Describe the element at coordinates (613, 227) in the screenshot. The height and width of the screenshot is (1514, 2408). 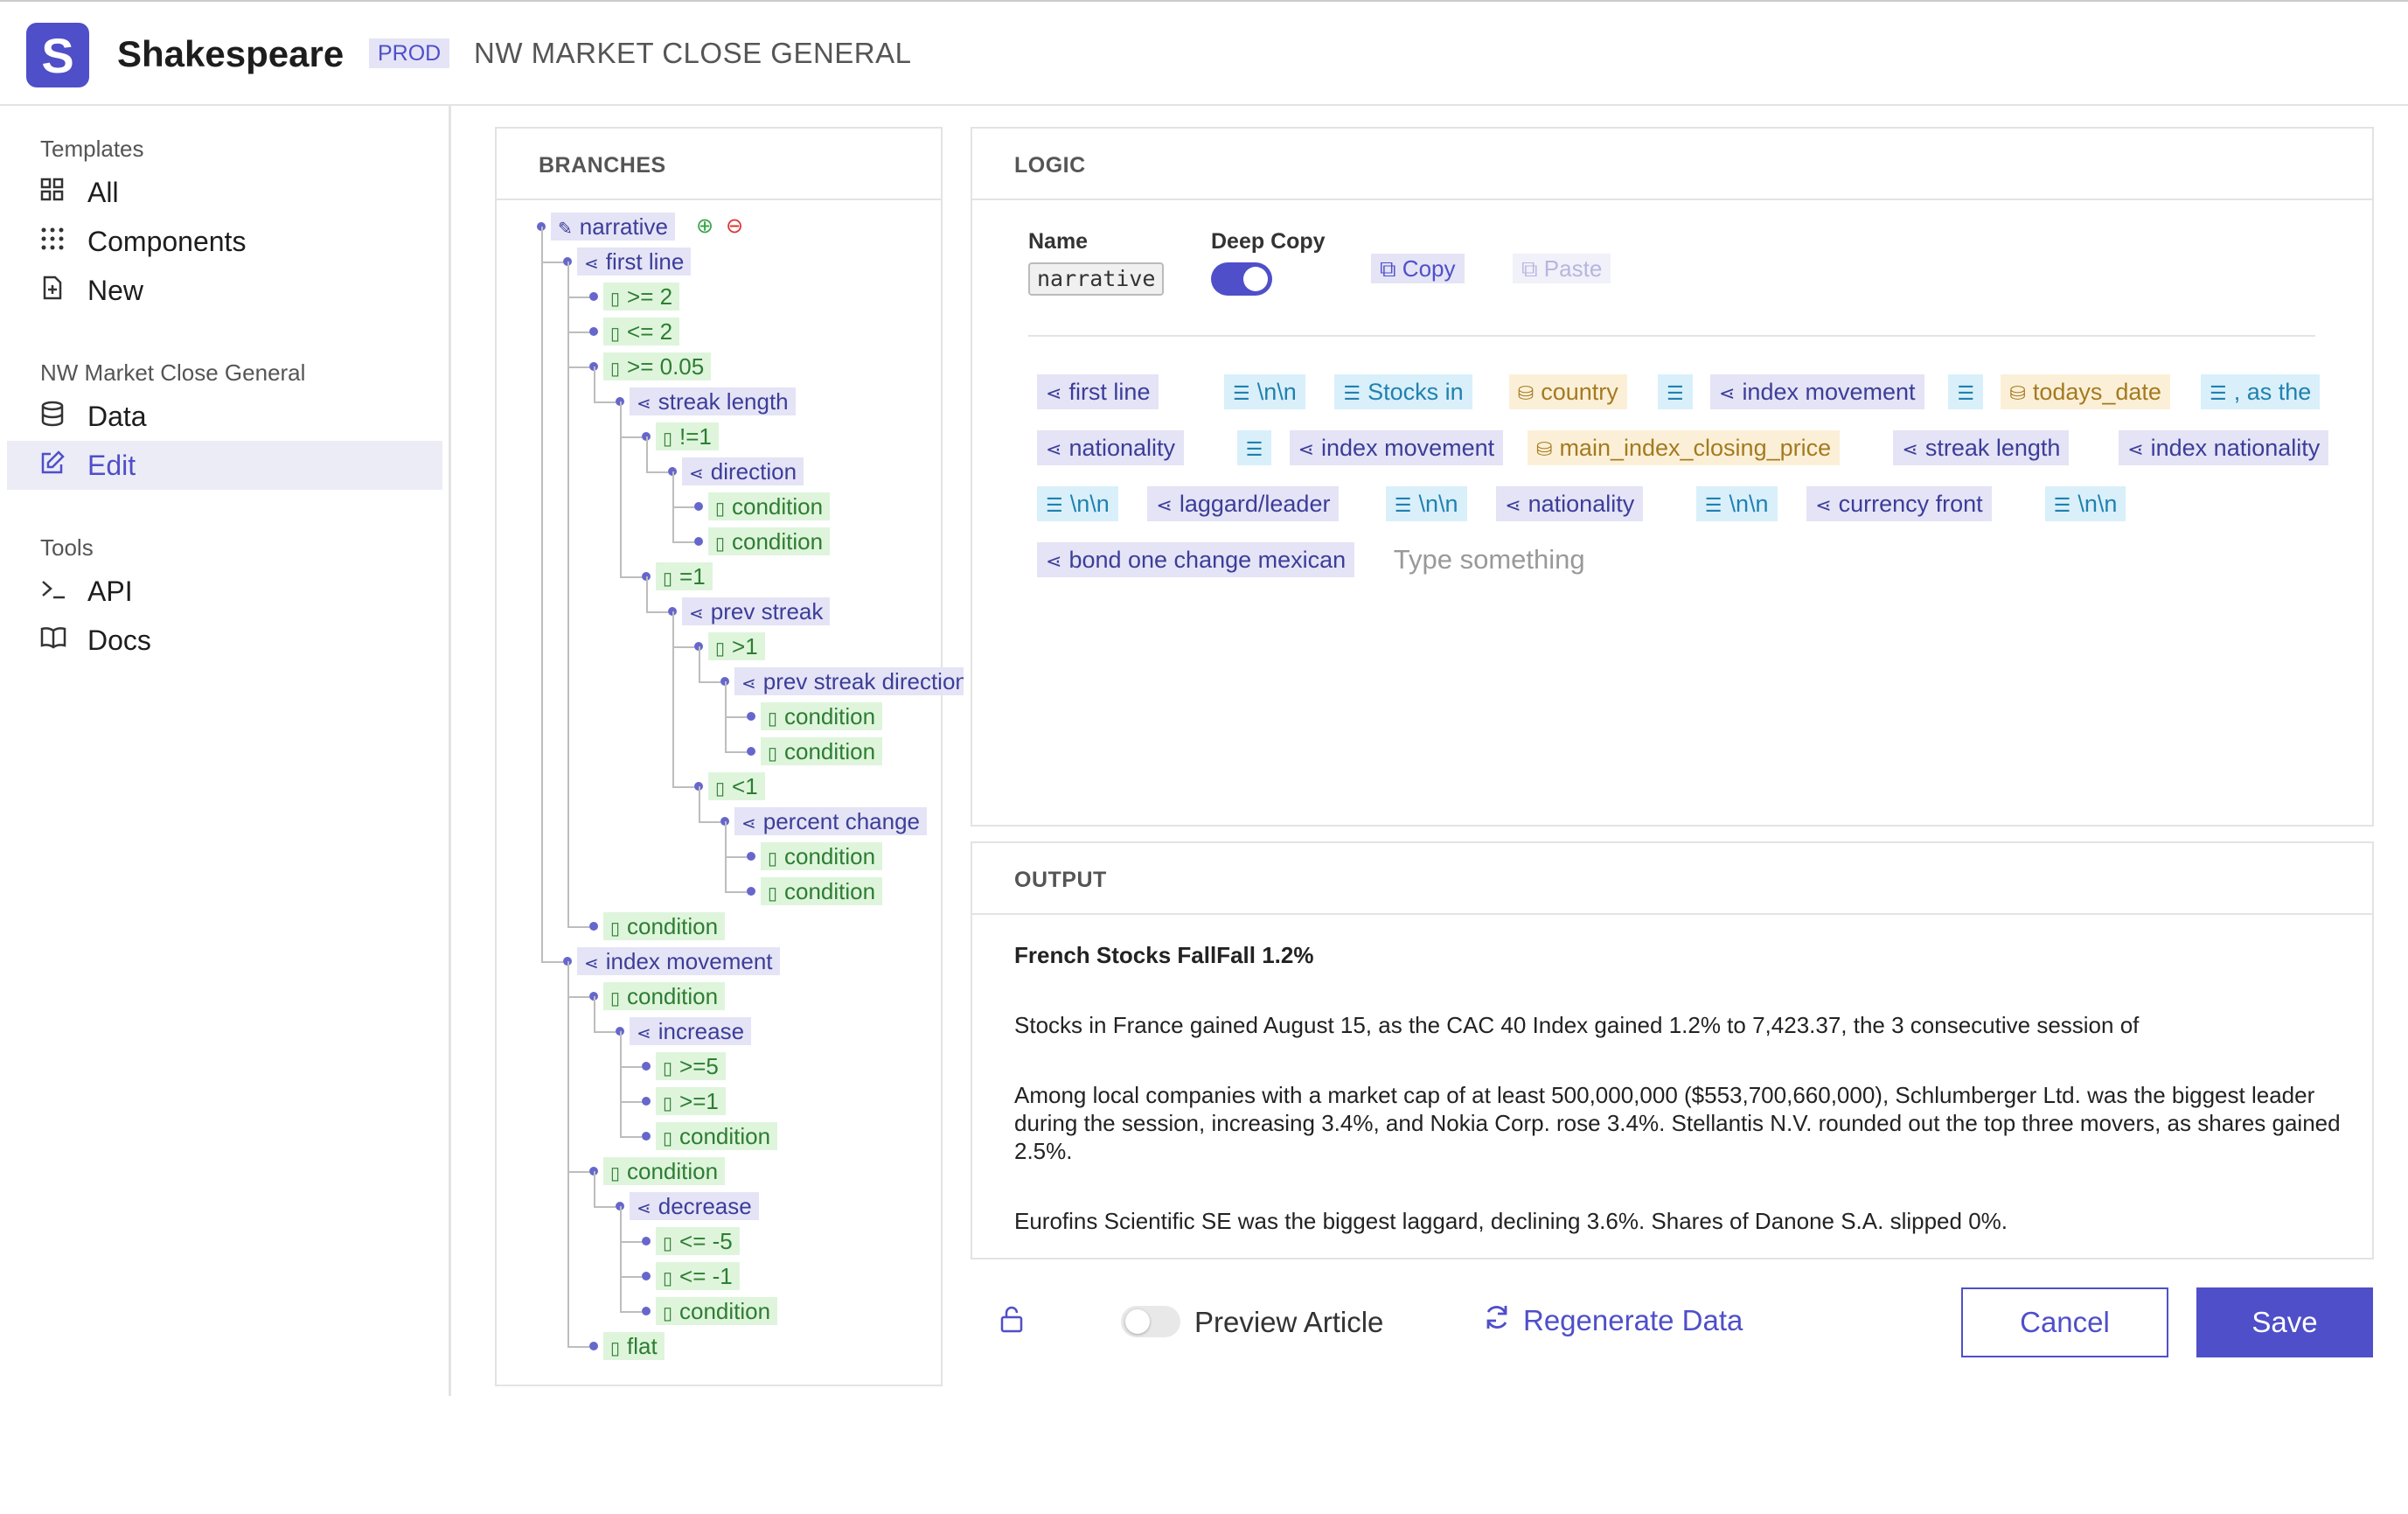
I see `tree-branch-node: ✎ narrative` at that location.